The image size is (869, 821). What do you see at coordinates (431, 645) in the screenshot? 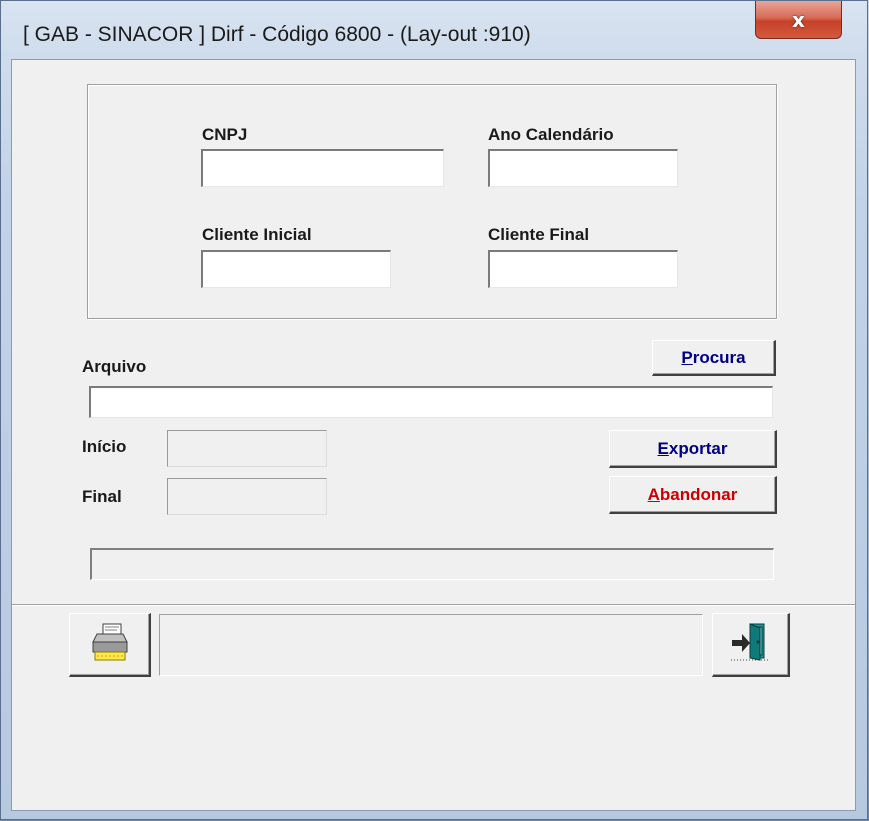
I see `status-panel` at bounding box center [431, 645].